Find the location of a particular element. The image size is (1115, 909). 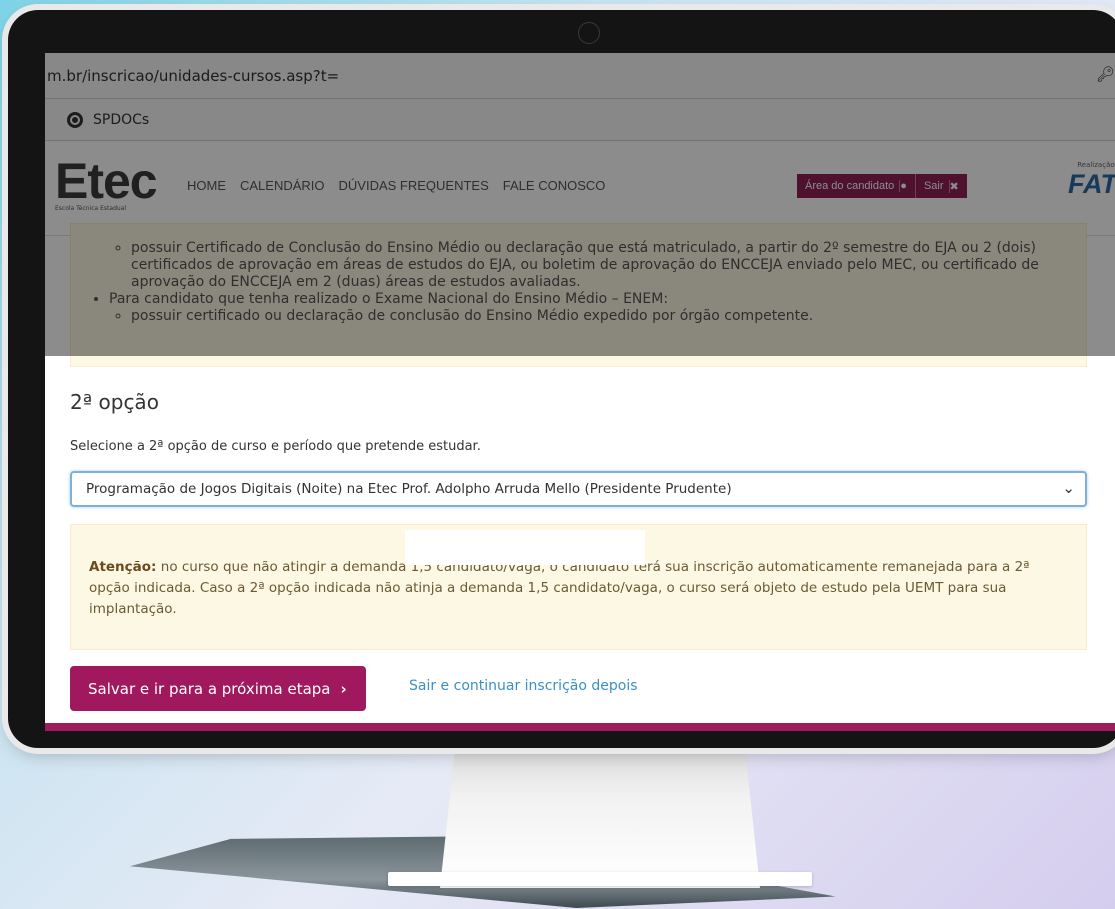

chevron-right-icon: › is located at coordinates (343, 688).